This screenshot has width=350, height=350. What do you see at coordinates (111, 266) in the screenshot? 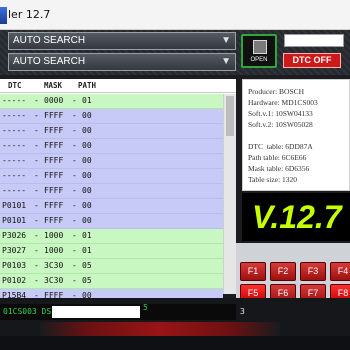
I see `table-row: P0103 3C30 05- -` at bounding box center [111, 266].